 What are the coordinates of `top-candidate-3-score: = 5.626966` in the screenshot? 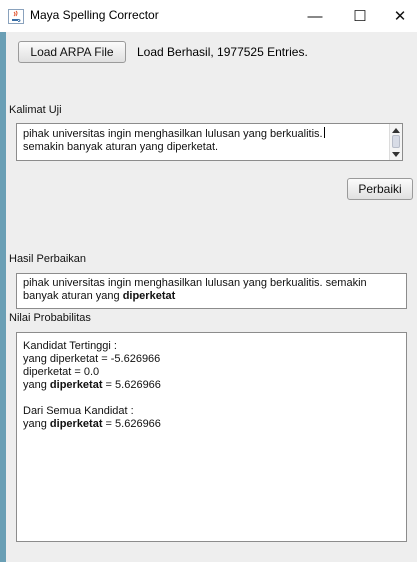 It's located at (131, 385).